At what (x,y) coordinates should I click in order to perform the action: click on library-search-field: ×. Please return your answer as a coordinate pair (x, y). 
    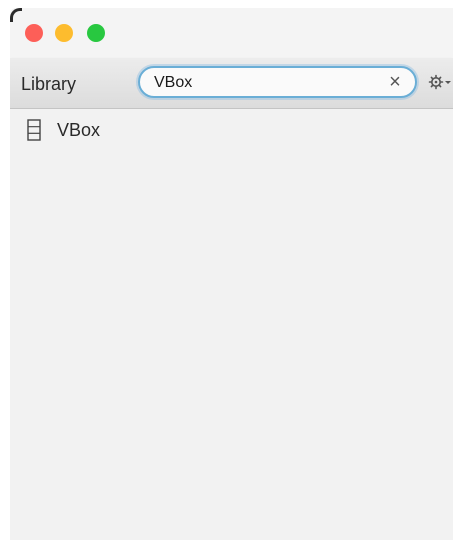
    Looking at the image, I should click on (277, 82).